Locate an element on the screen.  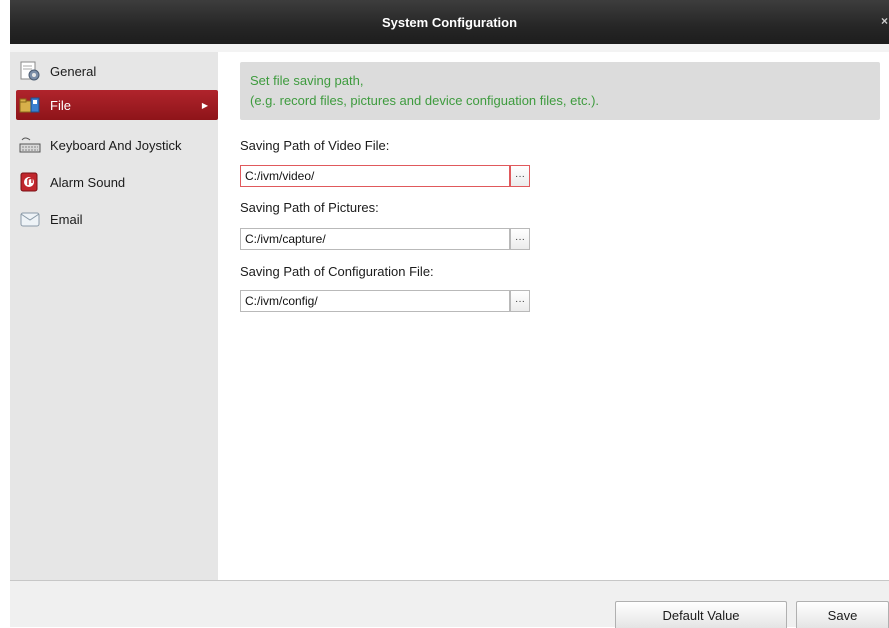
sidebar-item-email: Email is located at coordinates (117, 219).